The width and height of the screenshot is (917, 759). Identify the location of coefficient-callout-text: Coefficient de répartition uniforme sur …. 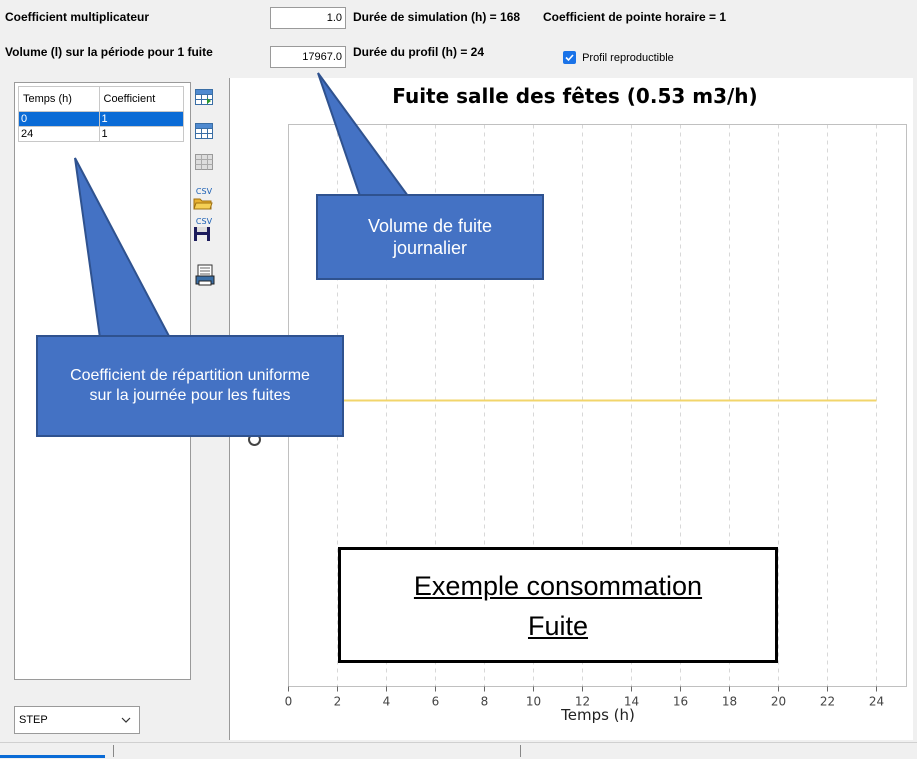
(190, 385).